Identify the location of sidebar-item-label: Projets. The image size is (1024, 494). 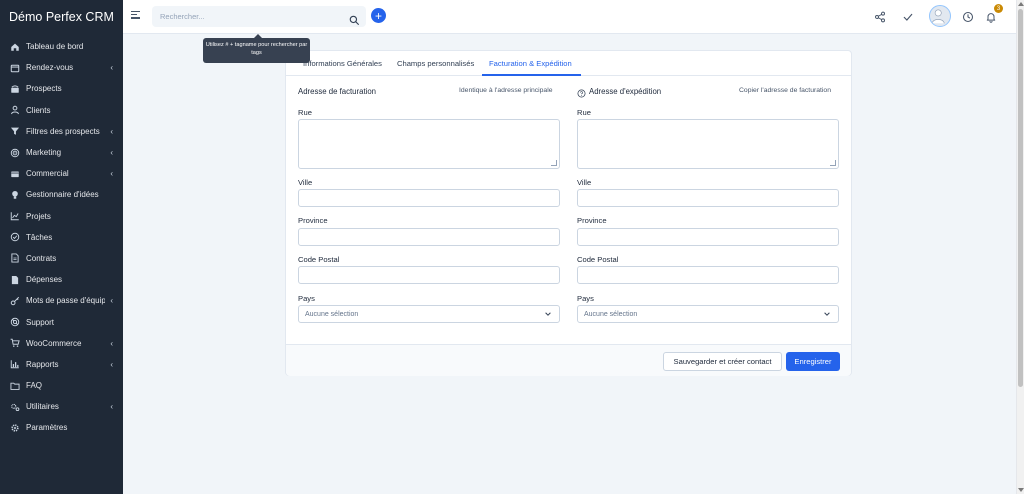
(38, 216).